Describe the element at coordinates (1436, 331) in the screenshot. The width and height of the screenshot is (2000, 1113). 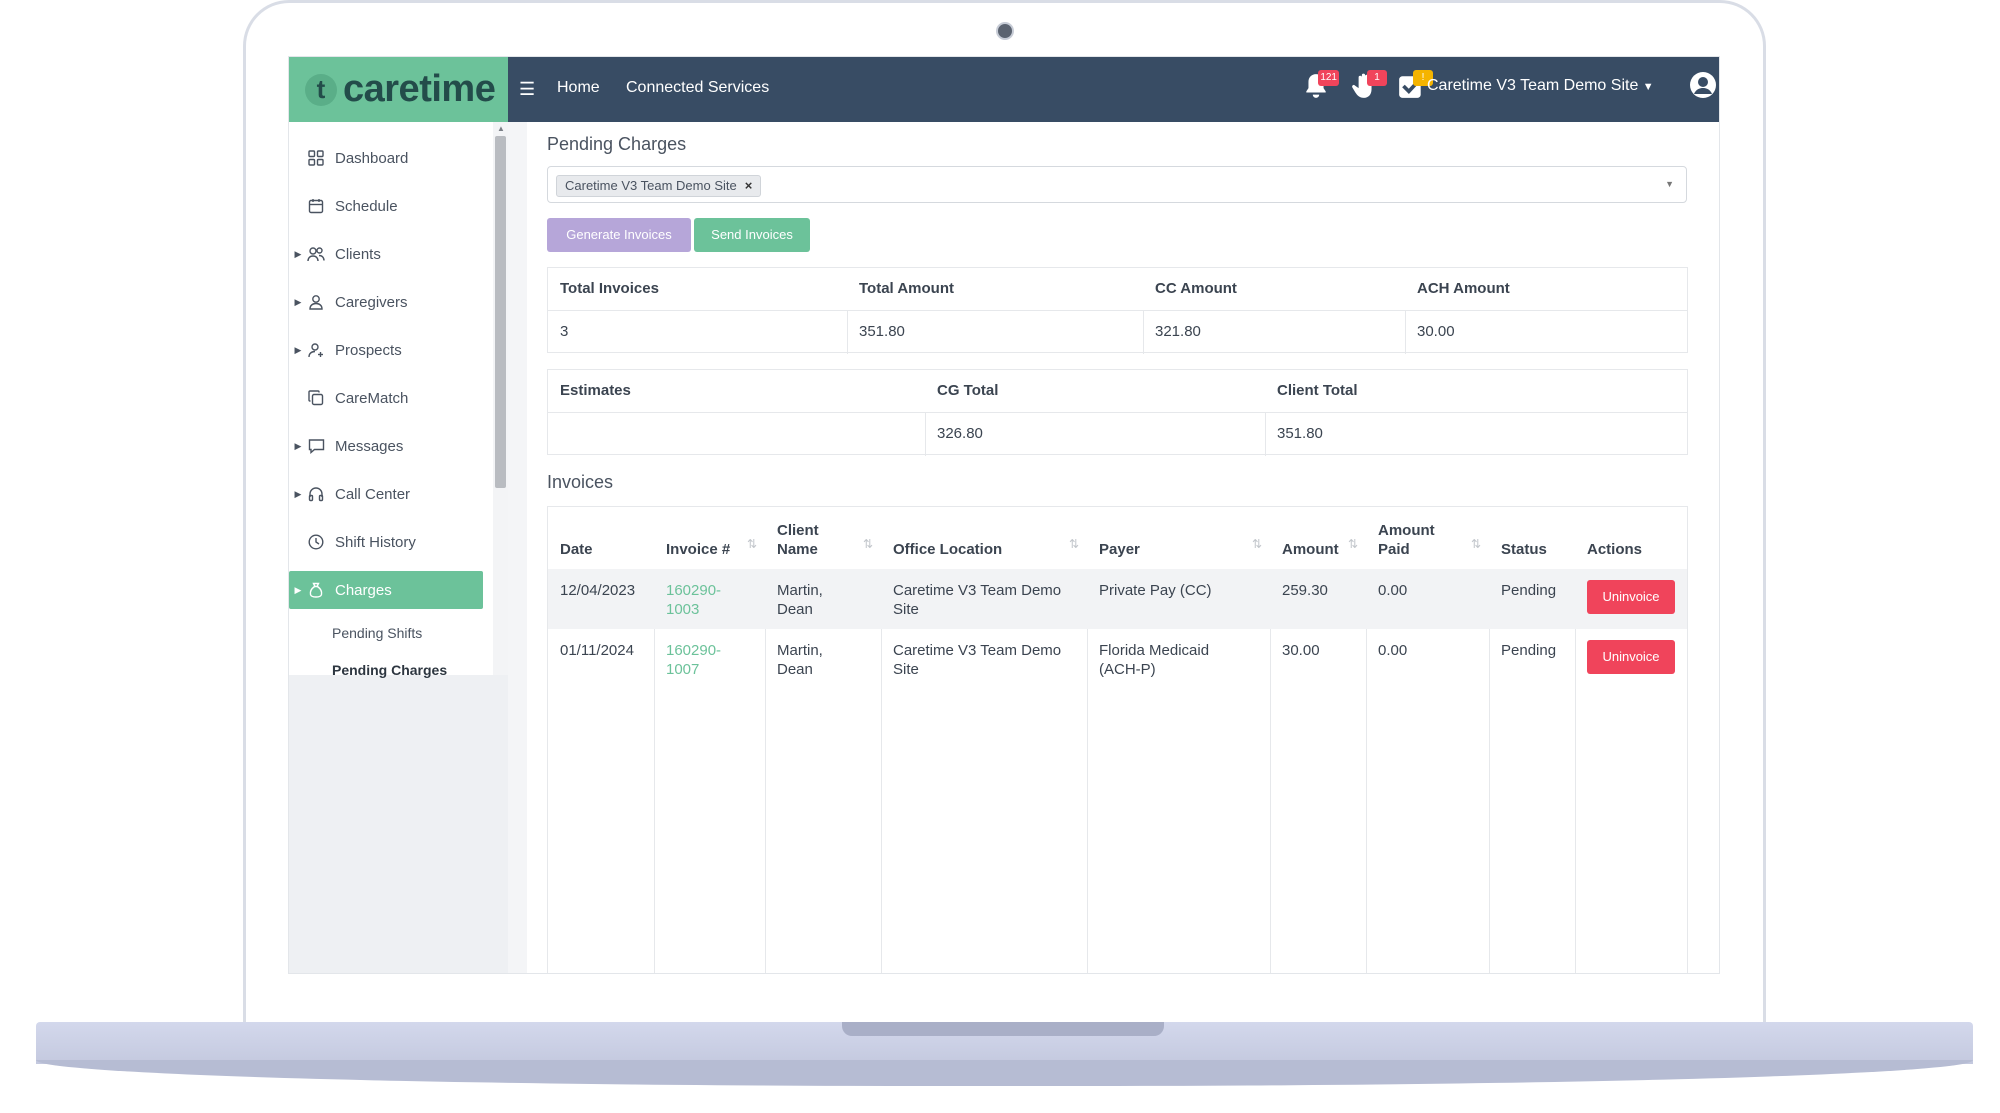
I see `ach-amount-value: 30.00` at that location.